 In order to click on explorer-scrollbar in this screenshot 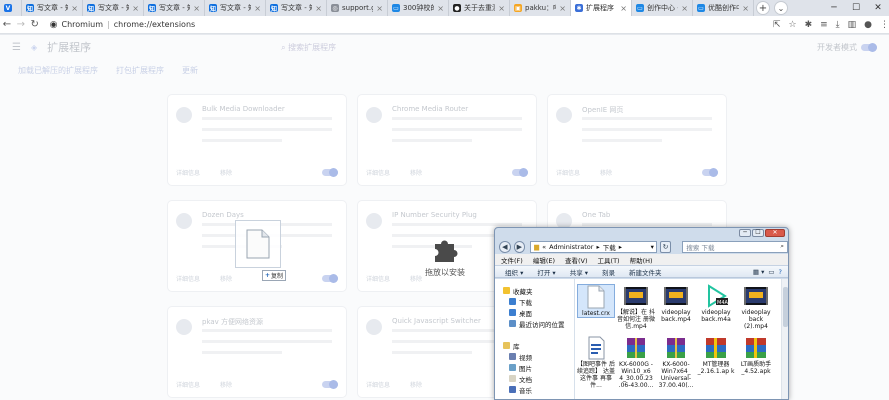, I will do `click(784, 339)`.